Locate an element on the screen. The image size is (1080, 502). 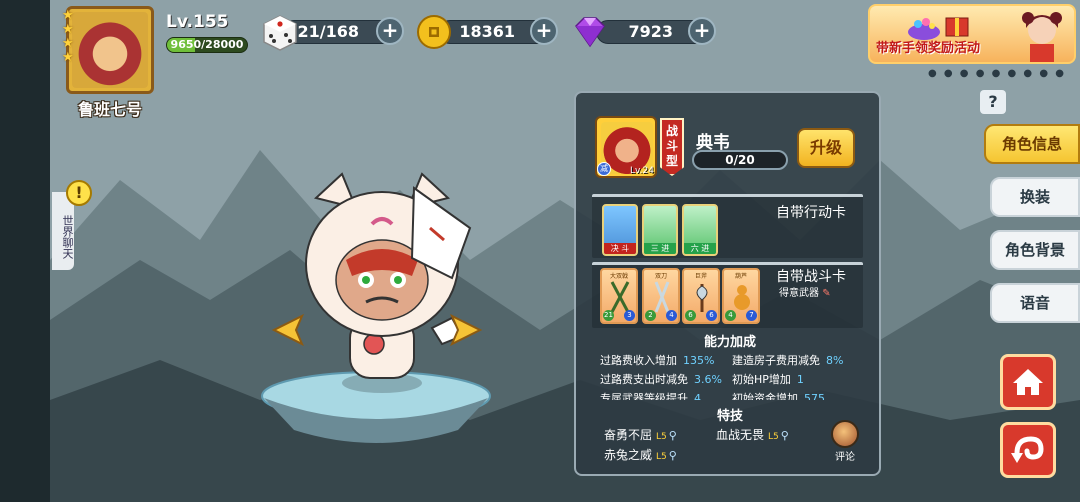
ability-row: 初始HP增加 1 is located at coordinates (768, 379).